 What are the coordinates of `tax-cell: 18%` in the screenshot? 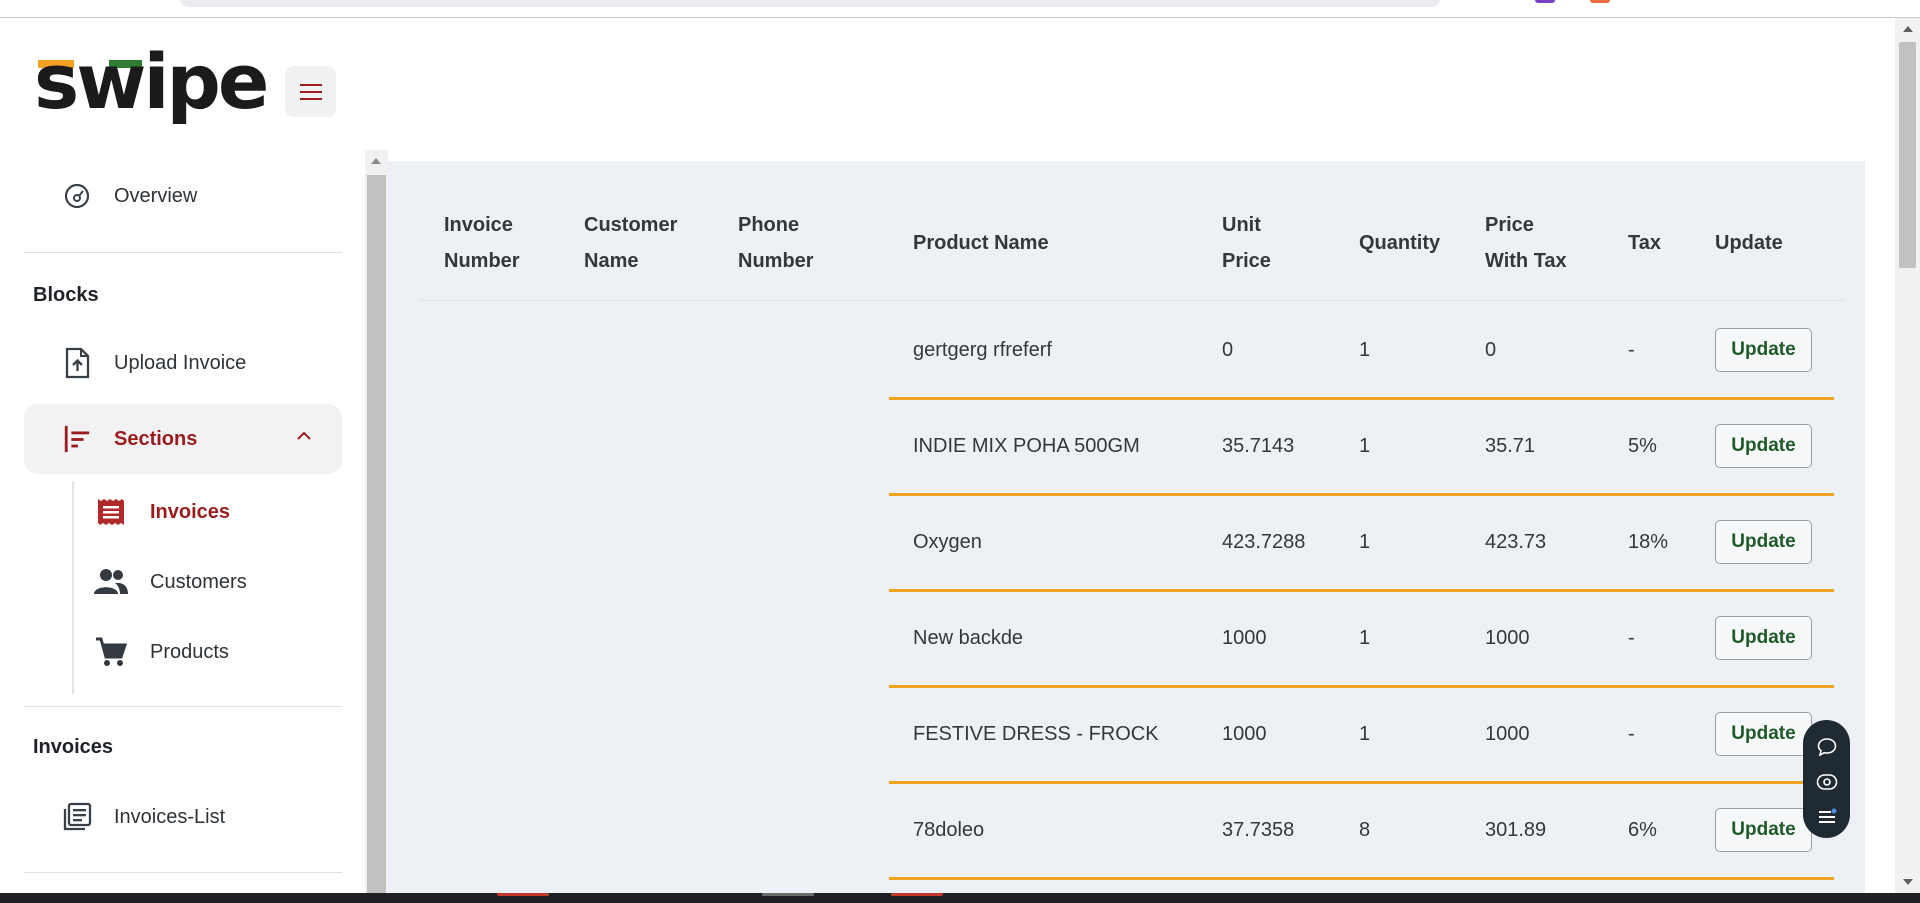 It's located at (1648, 541).